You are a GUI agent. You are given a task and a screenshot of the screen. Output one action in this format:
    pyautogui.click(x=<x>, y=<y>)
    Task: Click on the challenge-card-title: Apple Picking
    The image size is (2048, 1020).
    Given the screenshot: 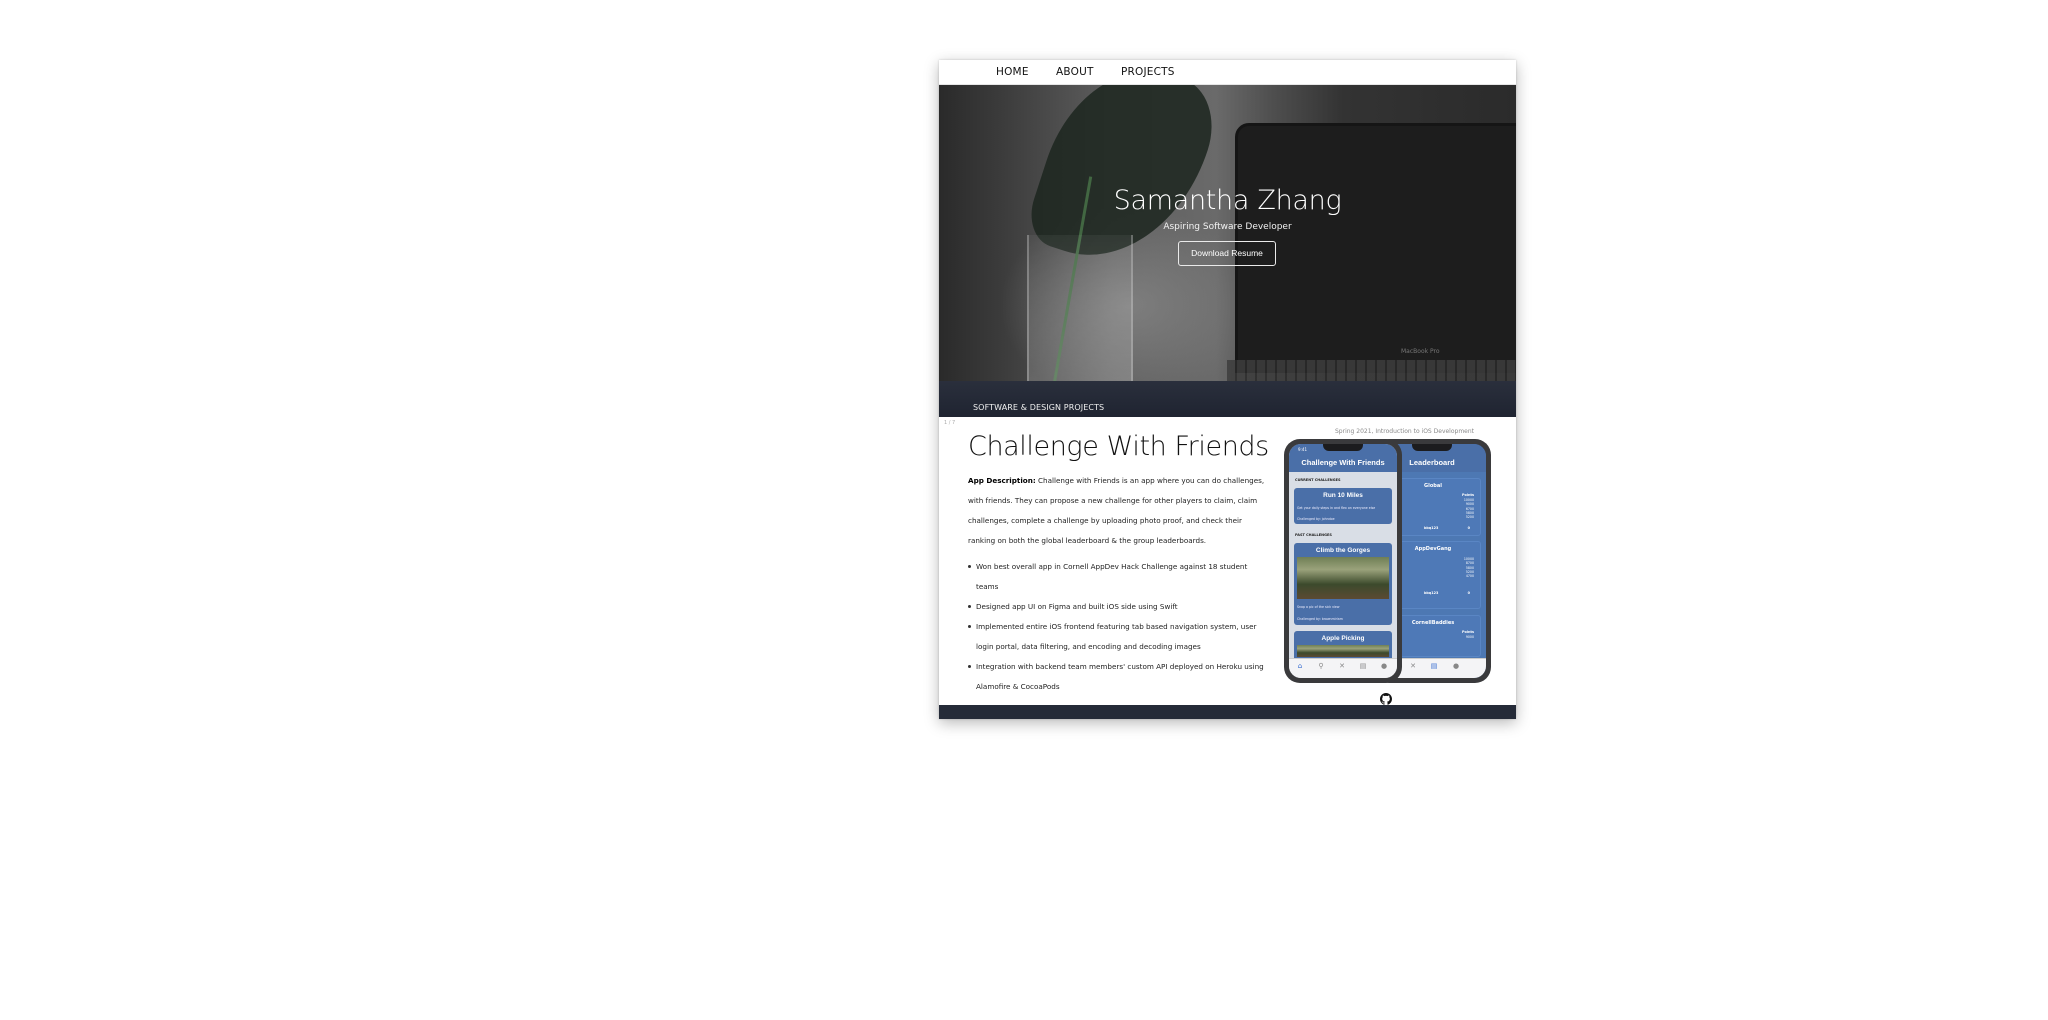 What is the action you would take?
    pyautogui.click(x=1343, y=638)
    